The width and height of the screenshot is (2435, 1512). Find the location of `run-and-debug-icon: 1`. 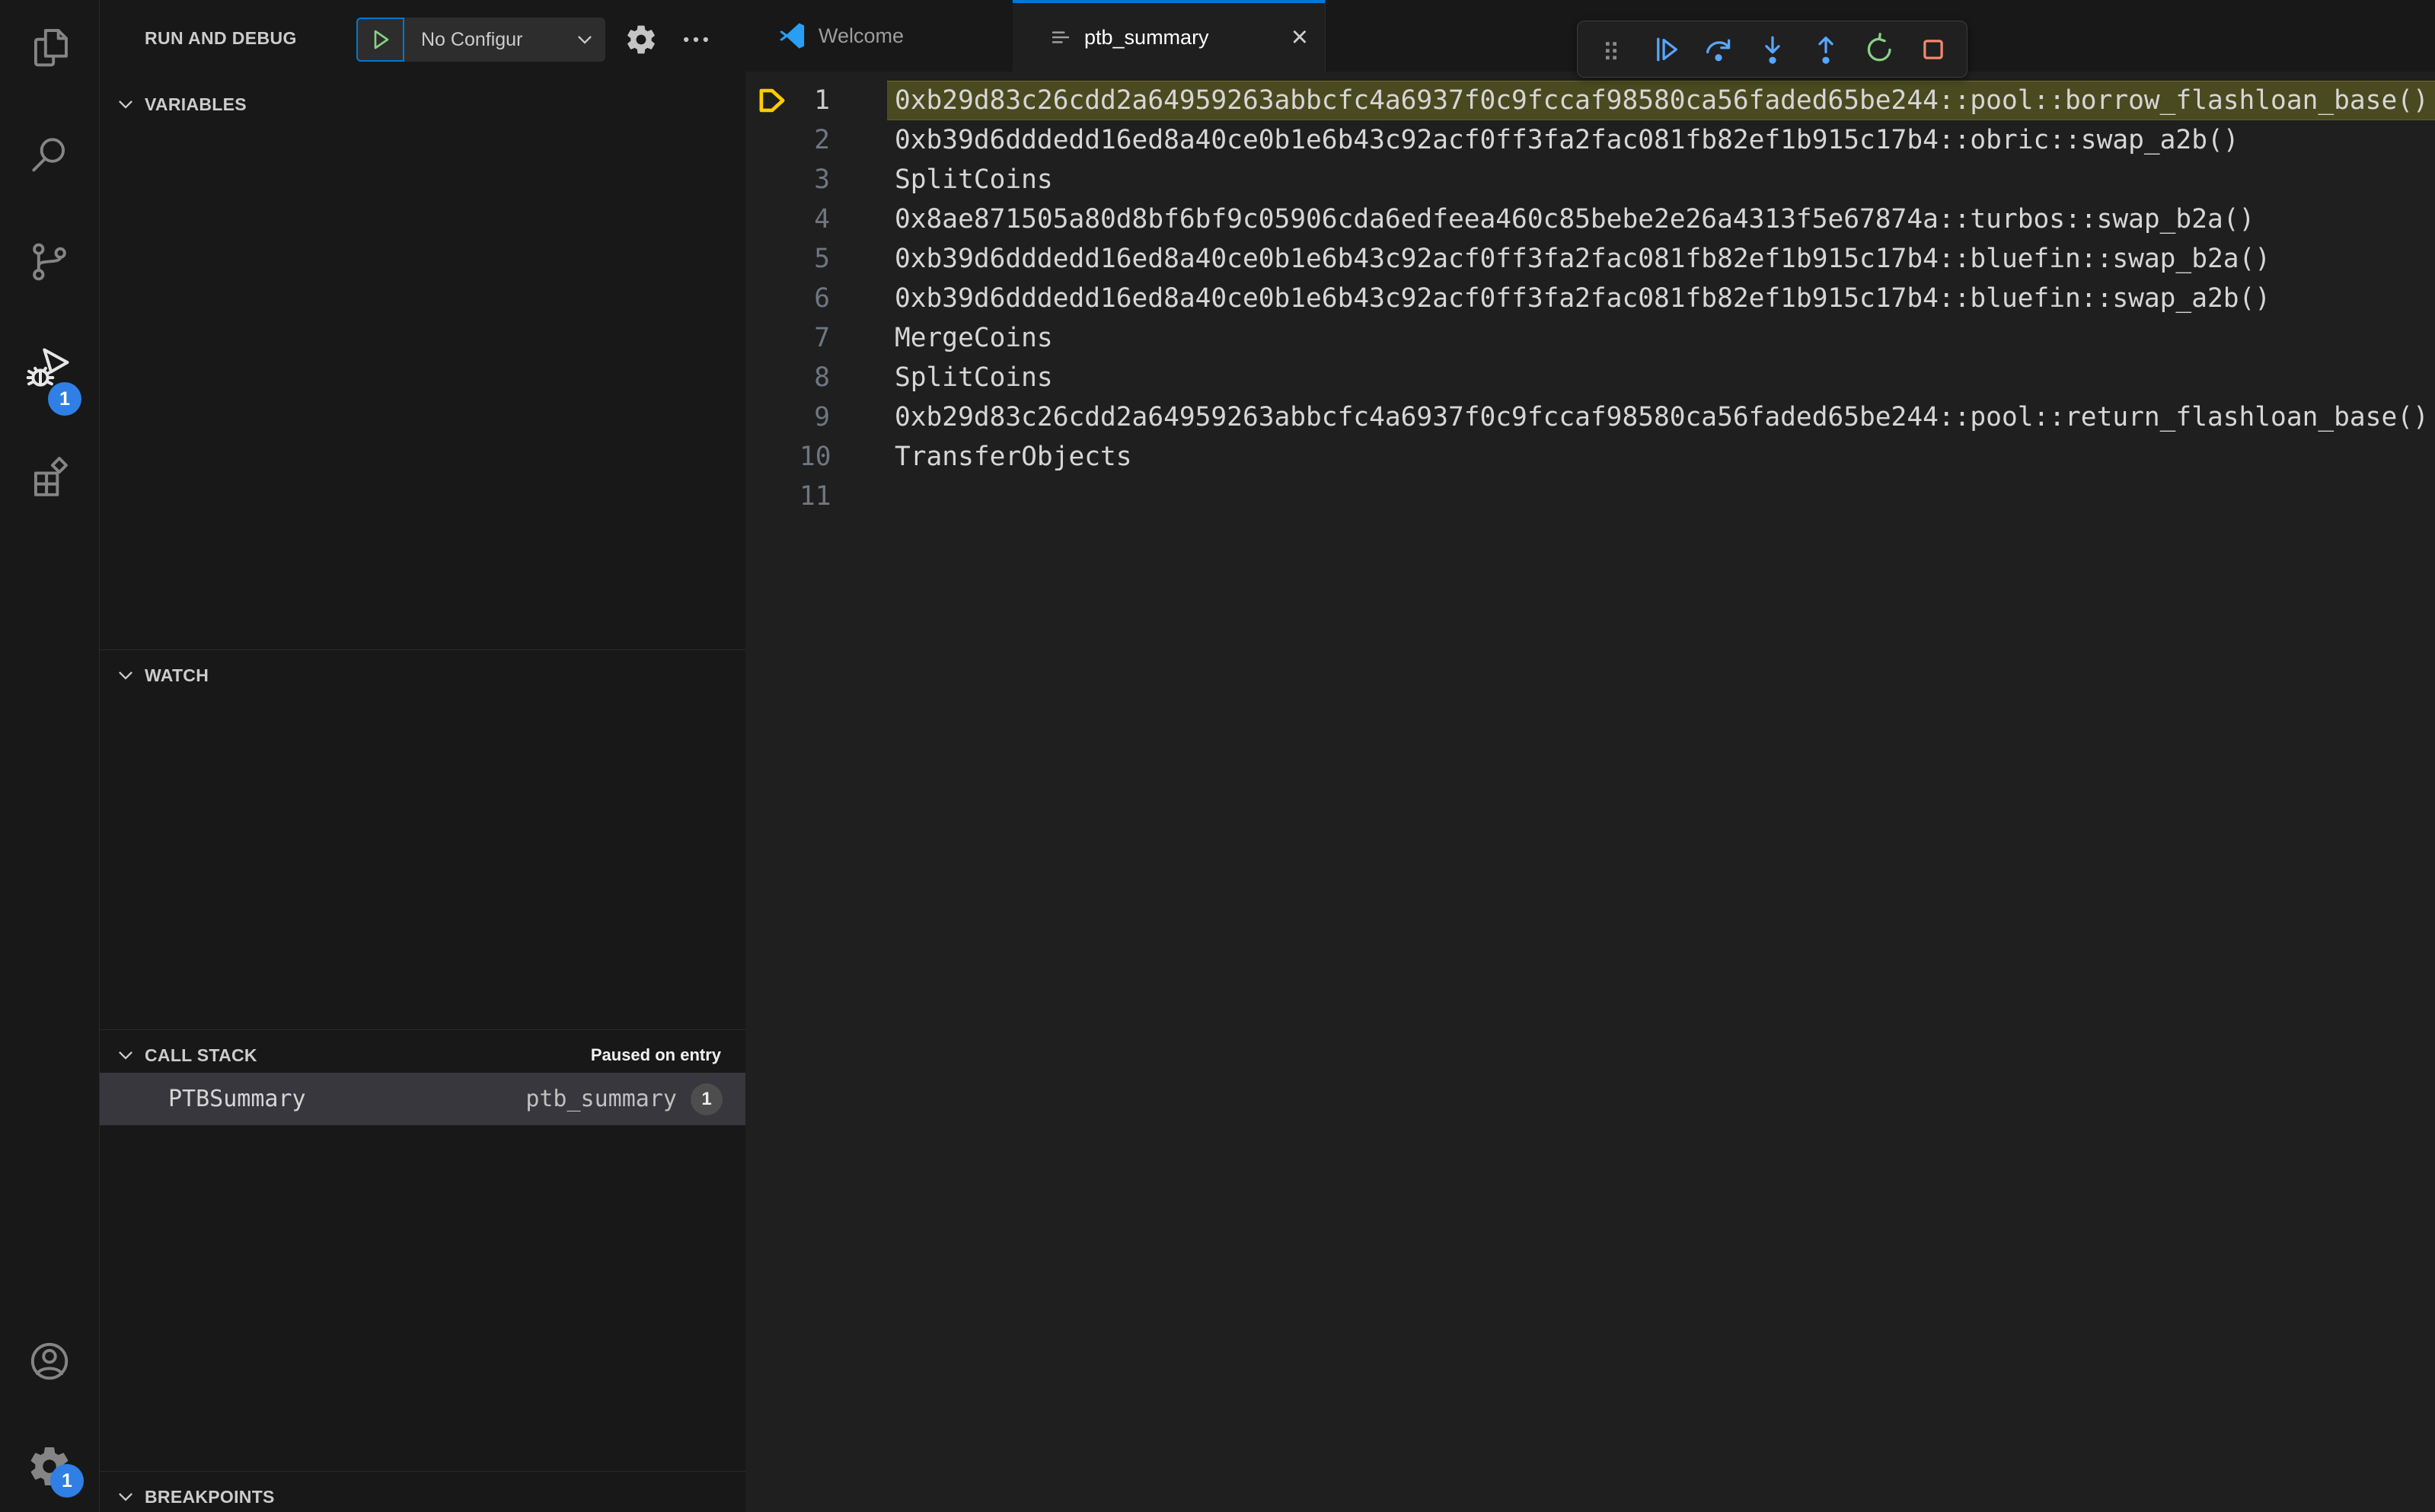

run-and-debug-icon: 1 is located at coordinates (53, 380).